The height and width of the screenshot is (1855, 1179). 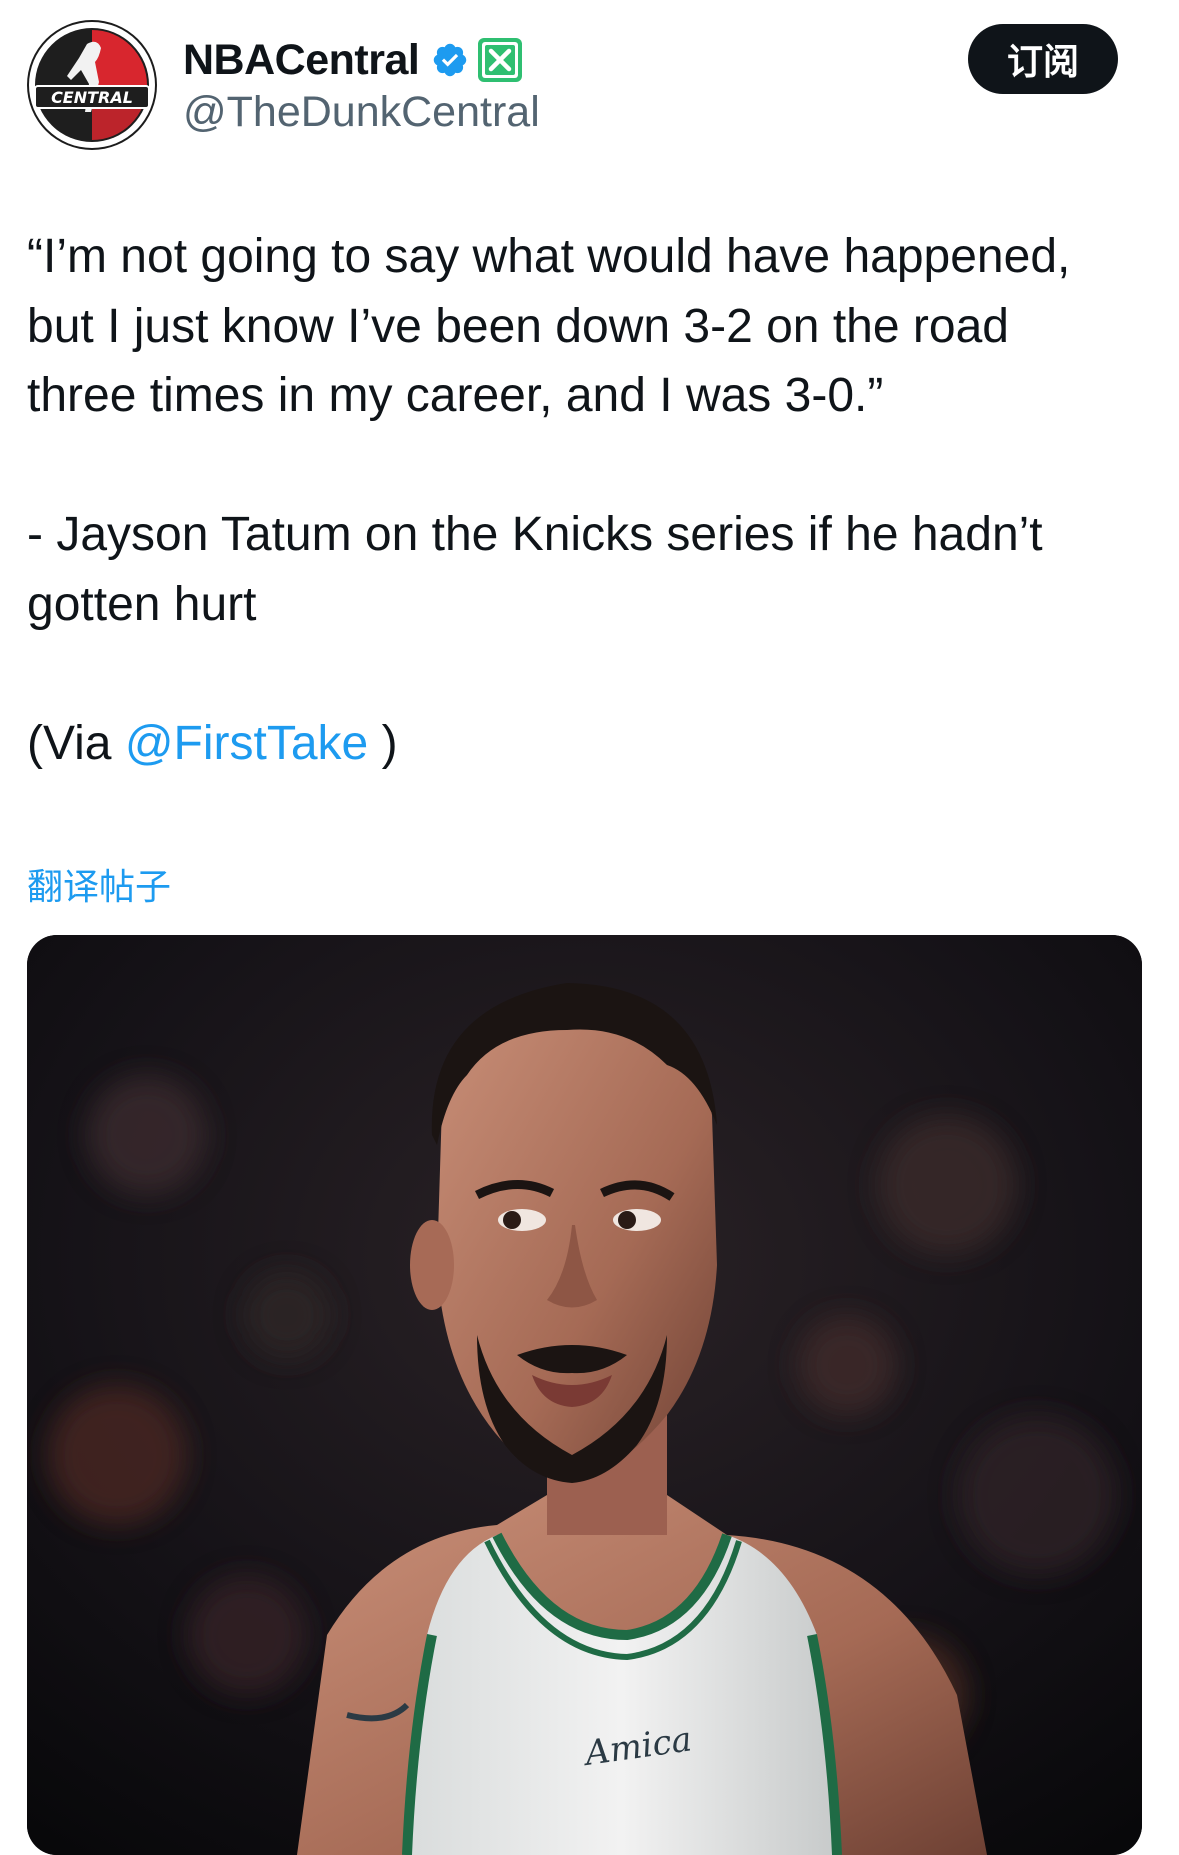 I want to click on mention-link: @FirstTake, so click(x=246, y=743).